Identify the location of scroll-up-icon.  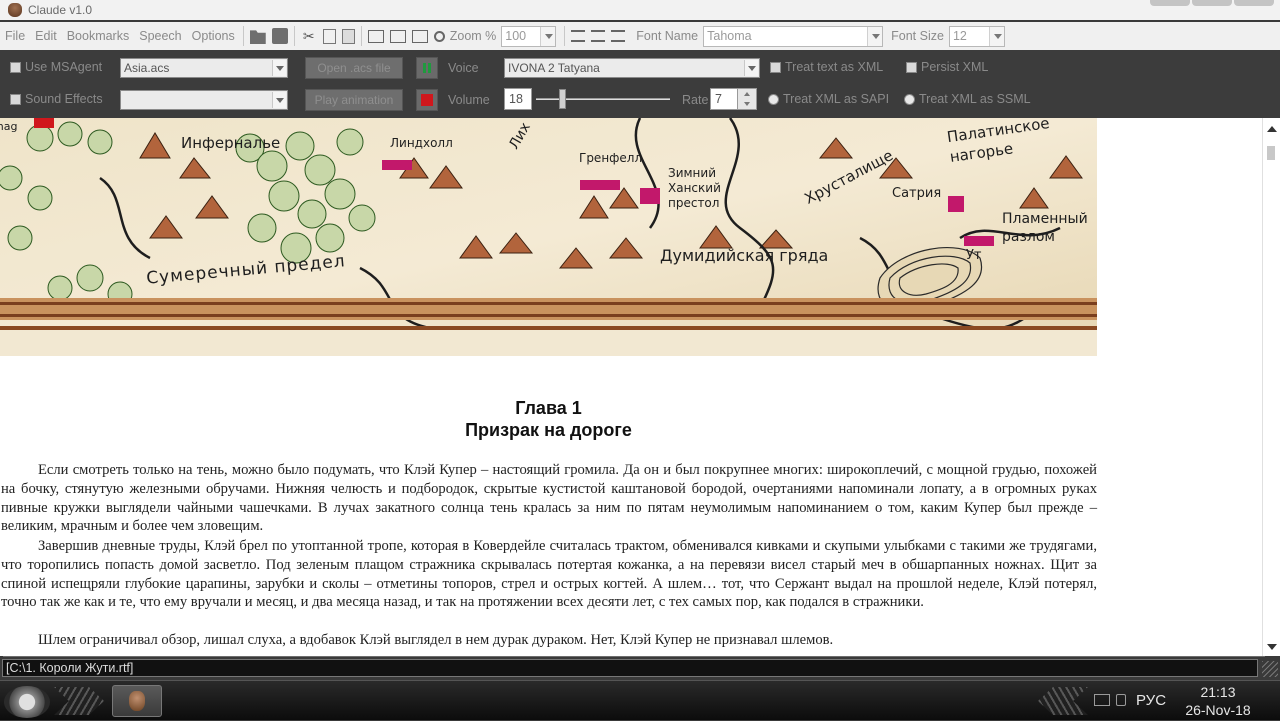
(1272, 129).